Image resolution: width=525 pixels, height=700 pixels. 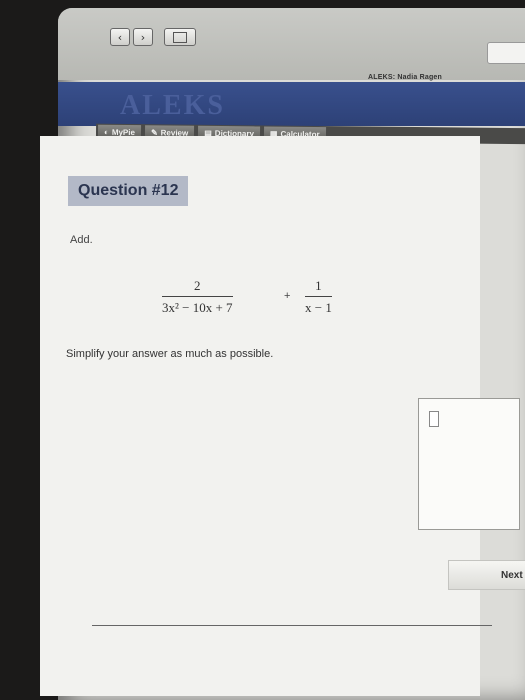 I want to click on next-button: Next, so click(x=486, y=575).